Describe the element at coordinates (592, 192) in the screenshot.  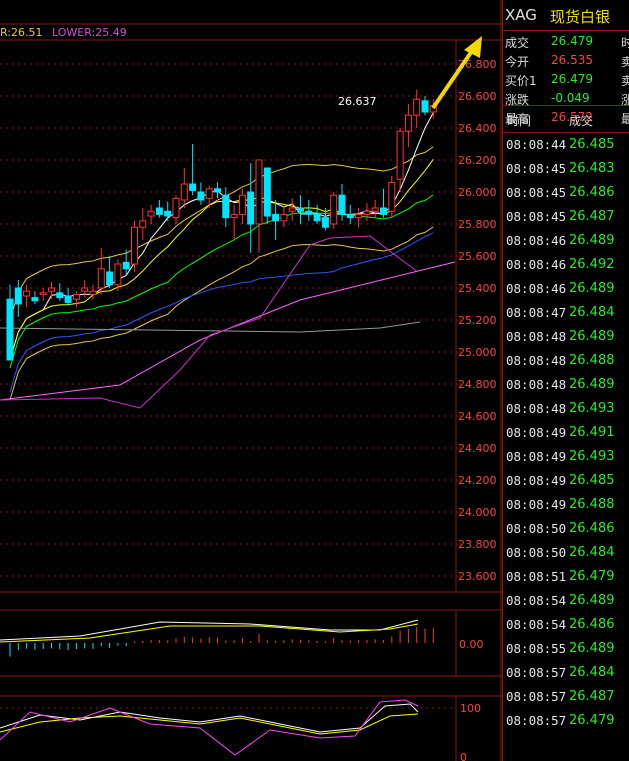
I see `trade-price: 26.486` at that location.